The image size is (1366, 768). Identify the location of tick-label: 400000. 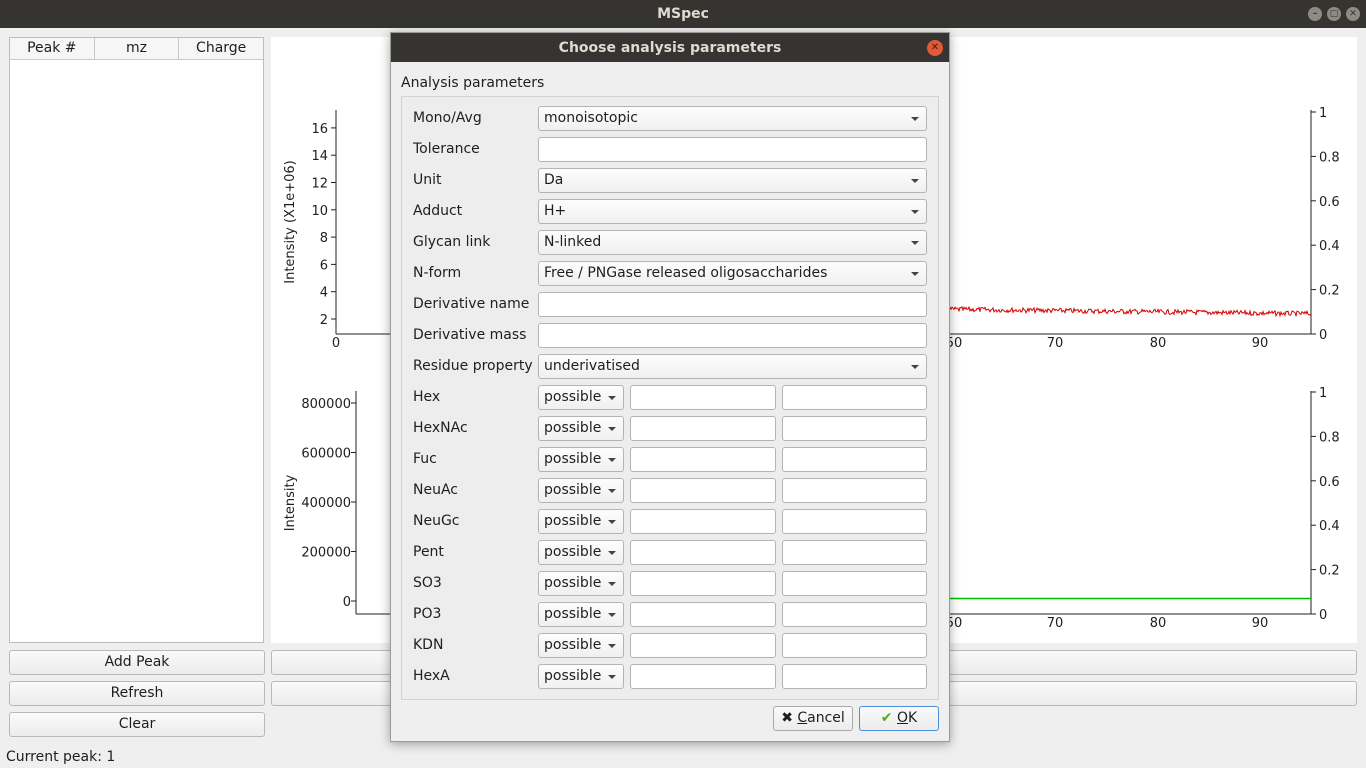
(326, 503).